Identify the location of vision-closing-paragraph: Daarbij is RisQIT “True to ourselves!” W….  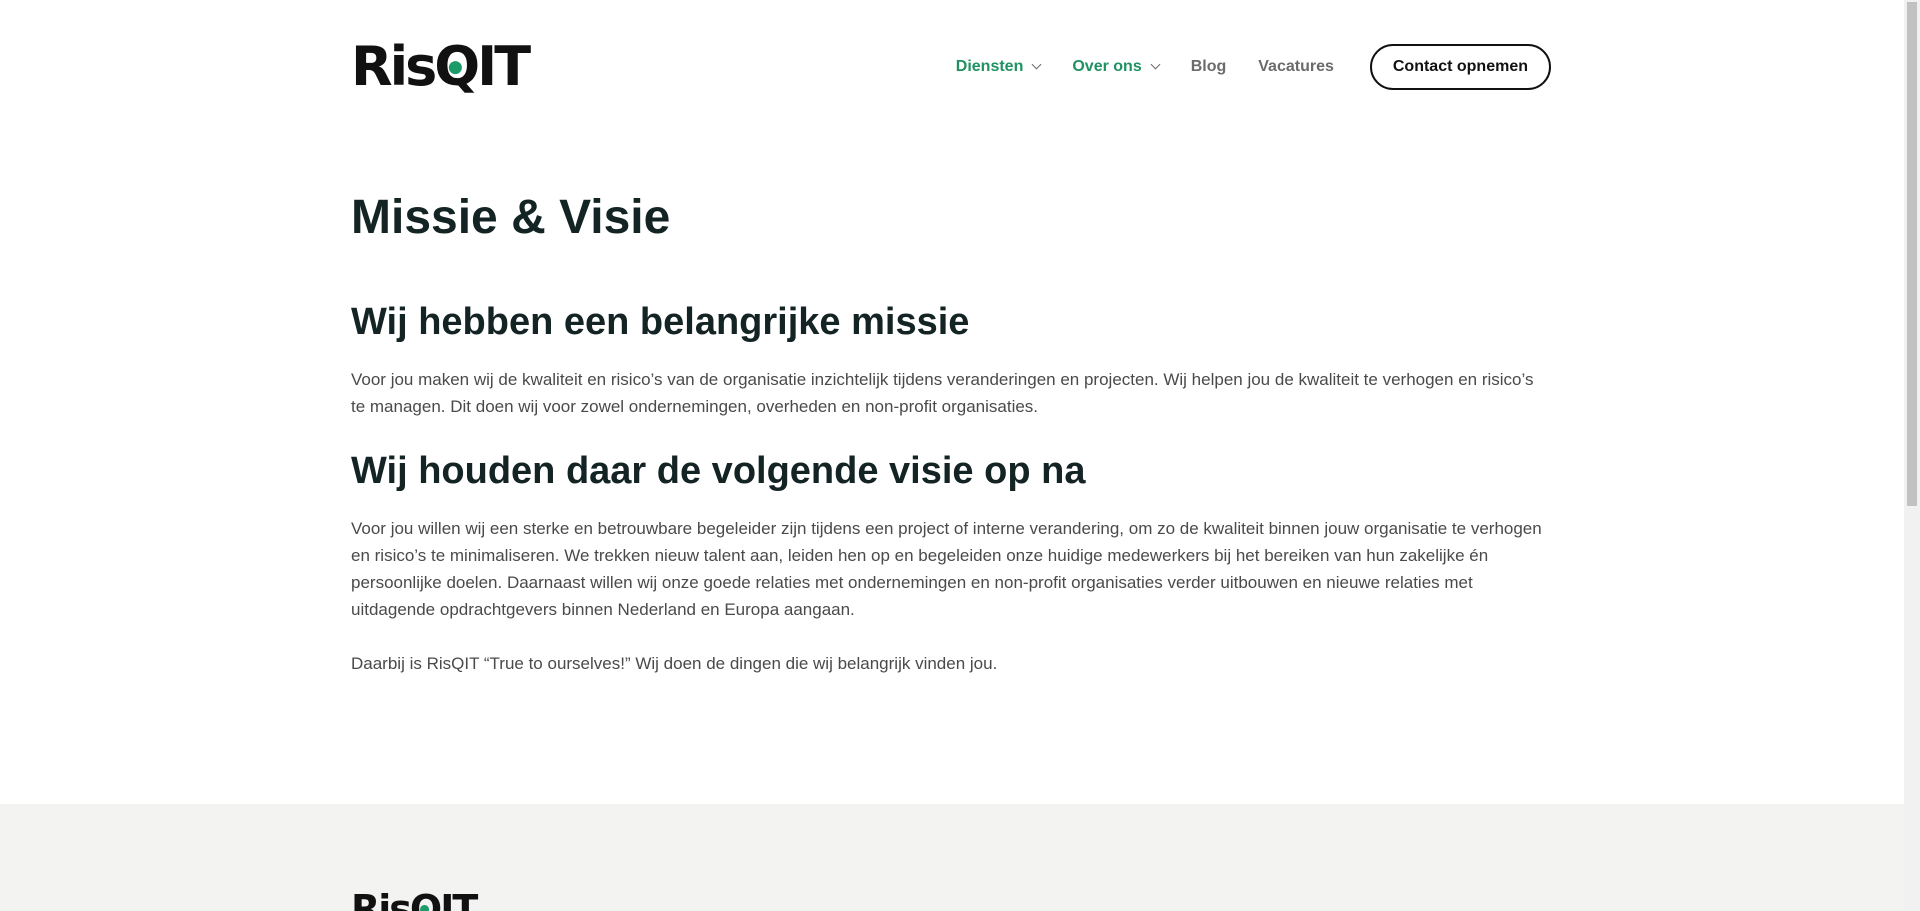
(674, 663).